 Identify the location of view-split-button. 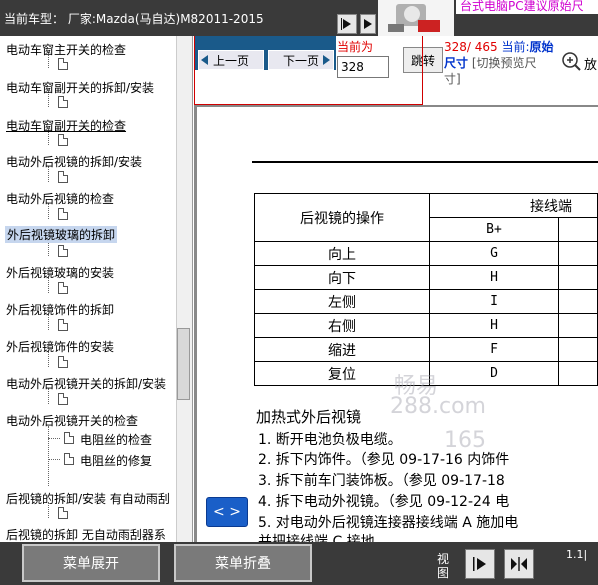
(519, 564).